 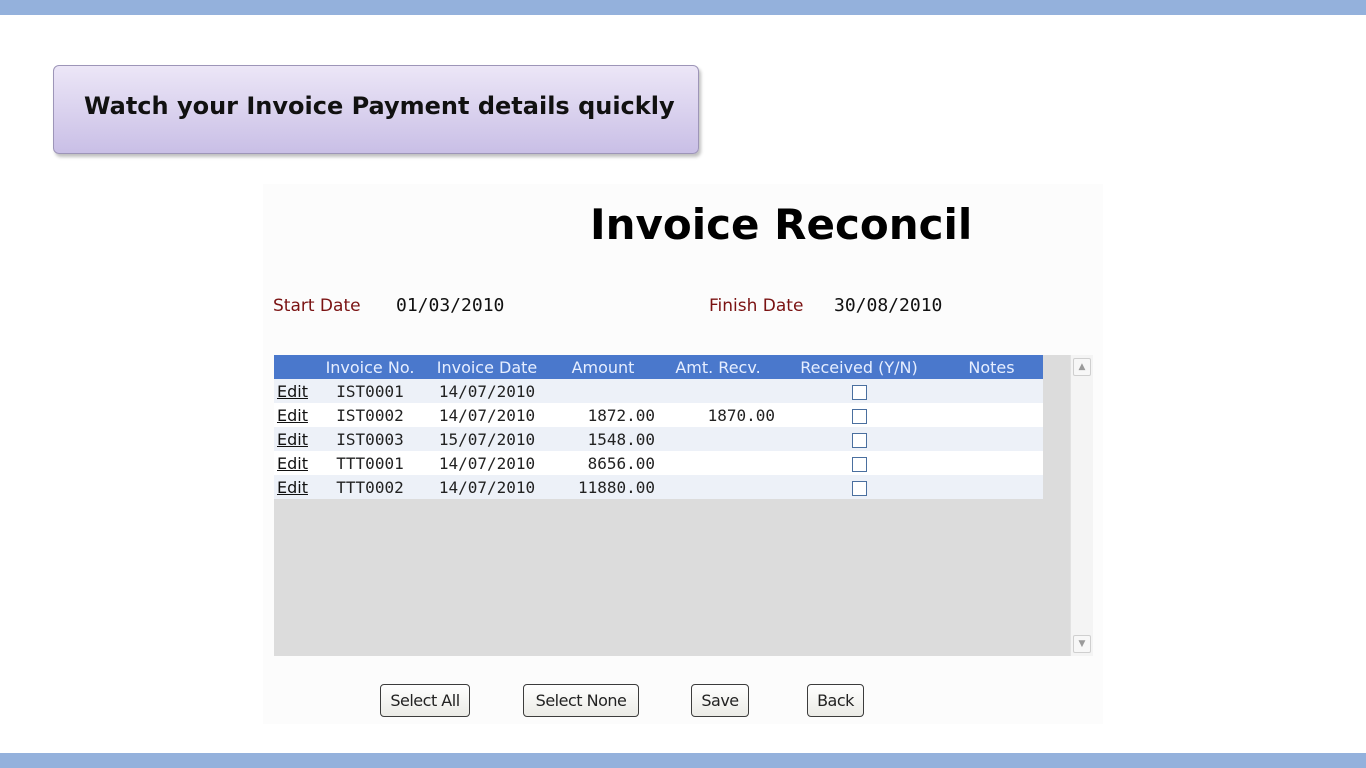 What do you see at coordinates (888, 305) in the screenshot?
I see `finish-date-value: 30/08/2010` at bounding box center [888, 305].